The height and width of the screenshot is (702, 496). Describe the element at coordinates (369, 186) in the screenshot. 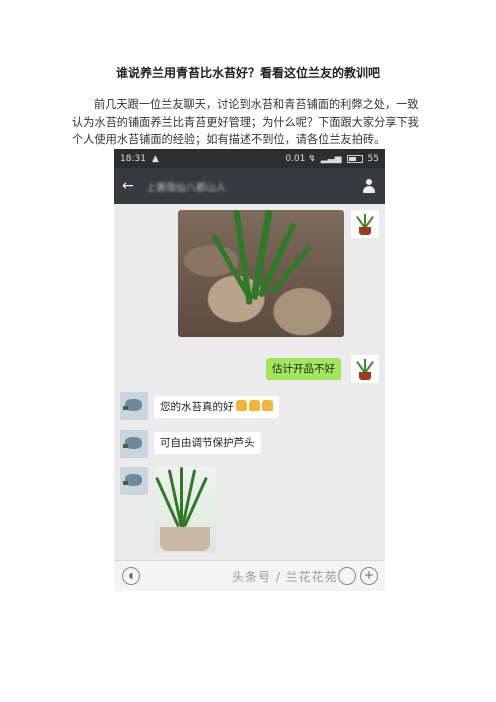

I see `person-icon` at that location.